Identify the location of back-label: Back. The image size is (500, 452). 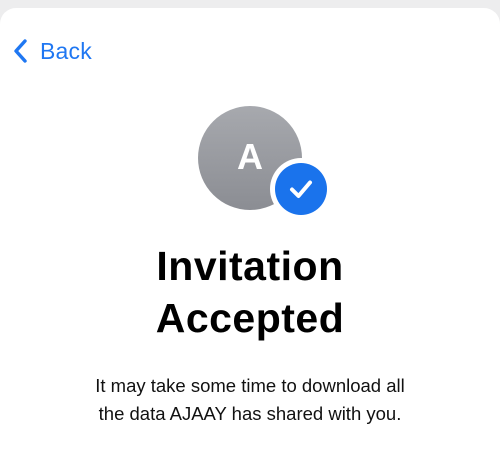
(66, 50).